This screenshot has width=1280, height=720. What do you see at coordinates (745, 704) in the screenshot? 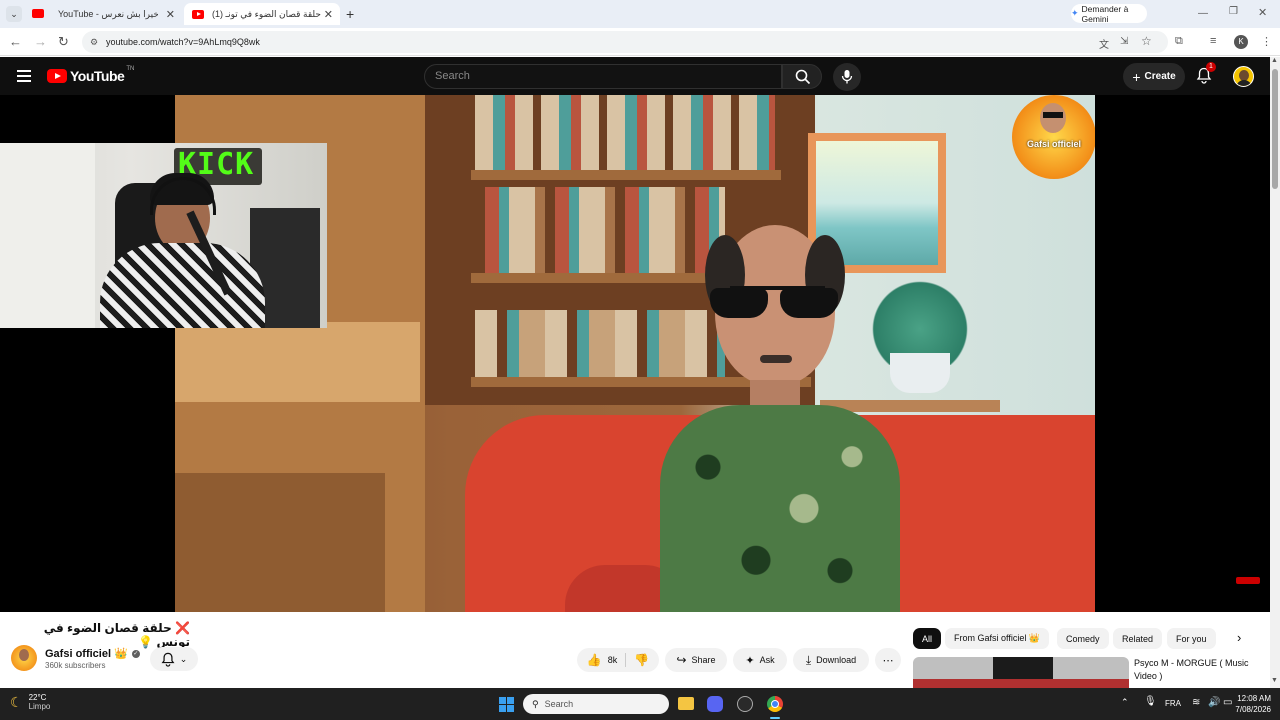
I see `steam-icon` at bounding box center [745, 704].